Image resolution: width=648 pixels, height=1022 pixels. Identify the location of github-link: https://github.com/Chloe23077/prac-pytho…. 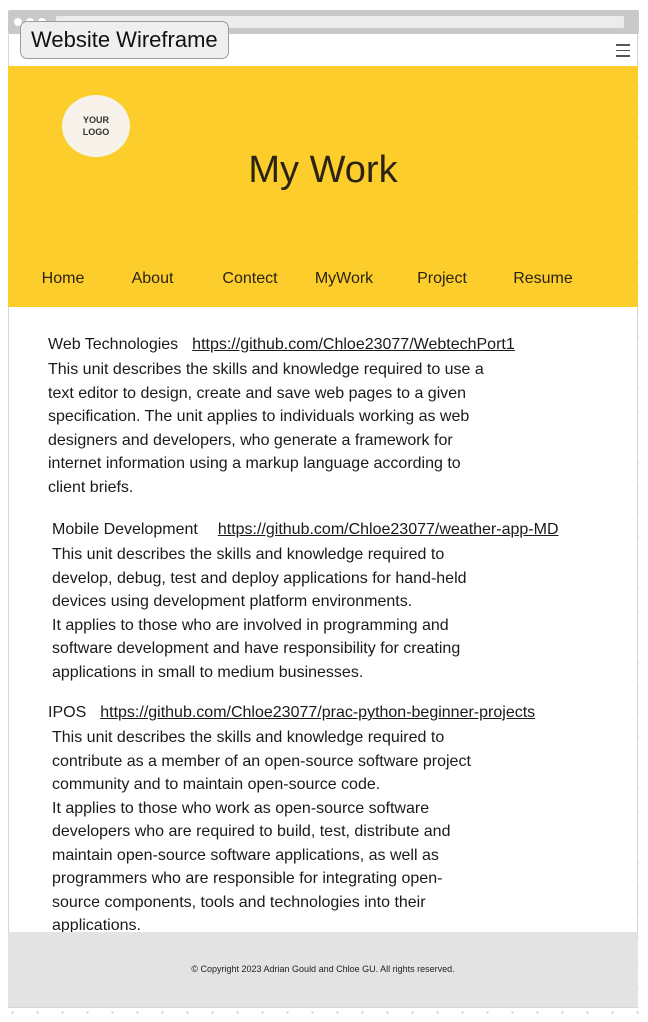
(317, 712).